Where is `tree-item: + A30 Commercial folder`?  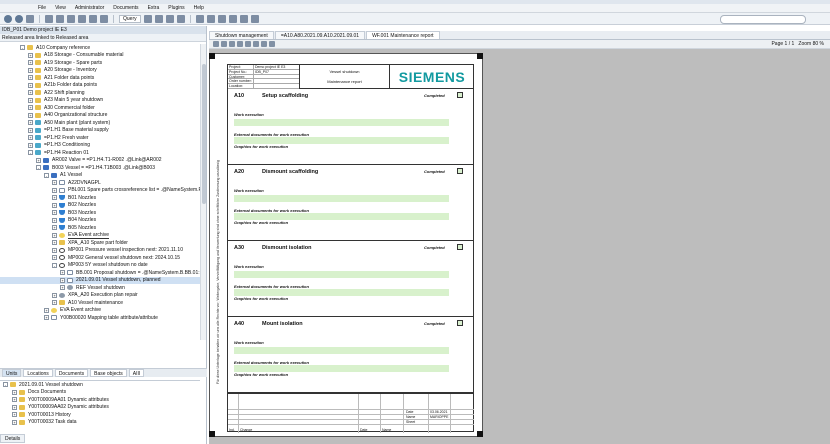 tree-item: + A30 Commercial folder is located at coordinates (100, 108).